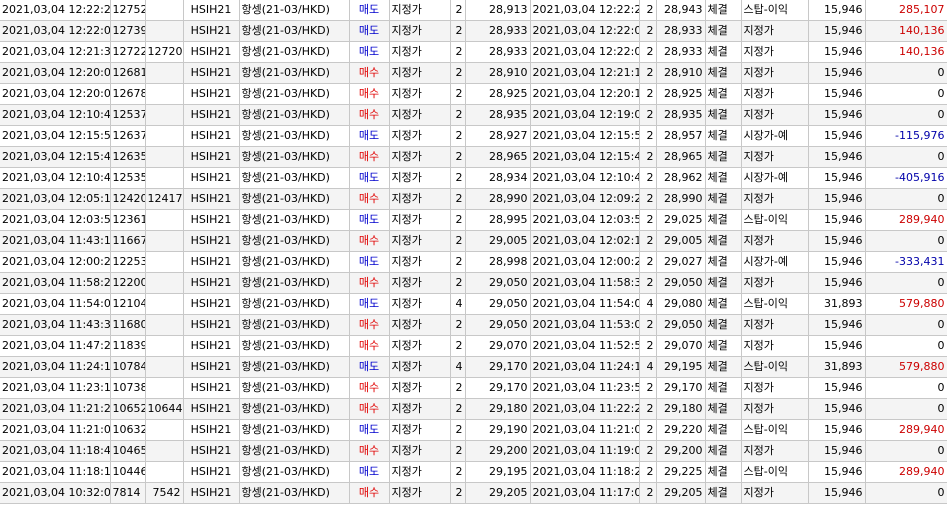 The width and height of the screenshot is (947, 514). Describe the element at coordinates (775, 178) in the screenshot. I see `condition-cell: 시장가-예` at that location.